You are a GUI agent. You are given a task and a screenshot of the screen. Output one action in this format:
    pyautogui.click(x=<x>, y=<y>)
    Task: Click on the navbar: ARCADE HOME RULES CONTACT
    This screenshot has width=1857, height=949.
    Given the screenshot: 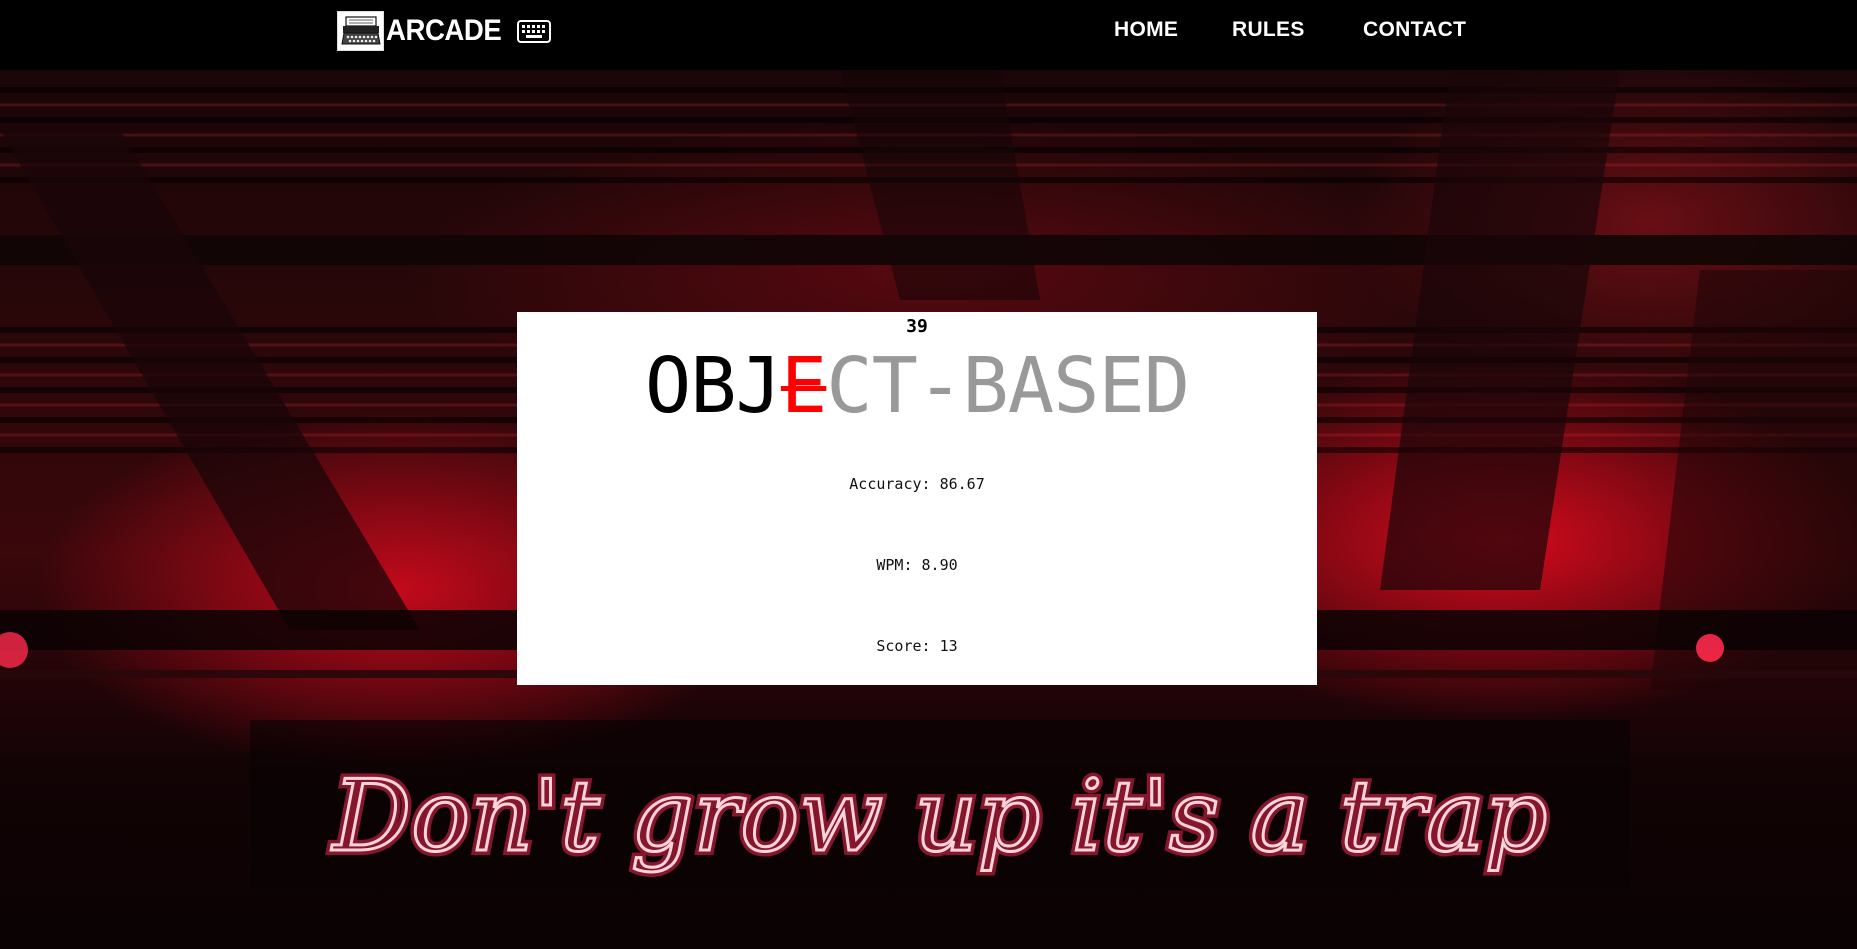 What is the action you would take?
    pyautogui.click(x=928, y=35)
    